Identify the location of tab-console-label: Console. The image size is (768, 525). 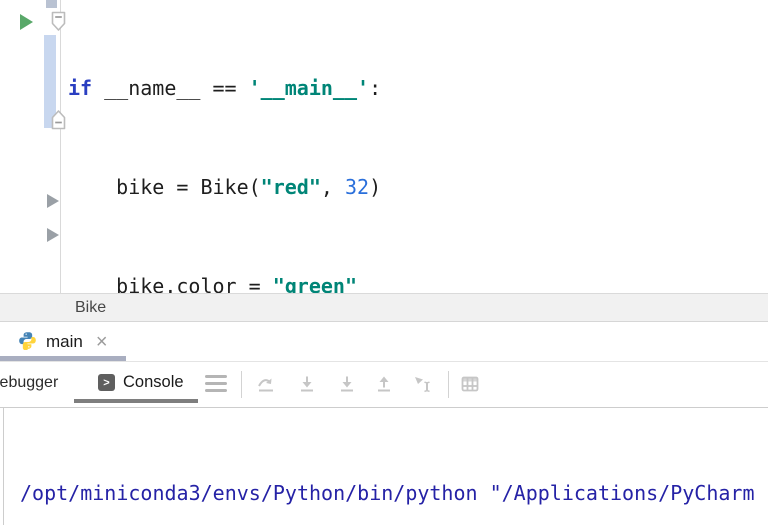
(153, 382).